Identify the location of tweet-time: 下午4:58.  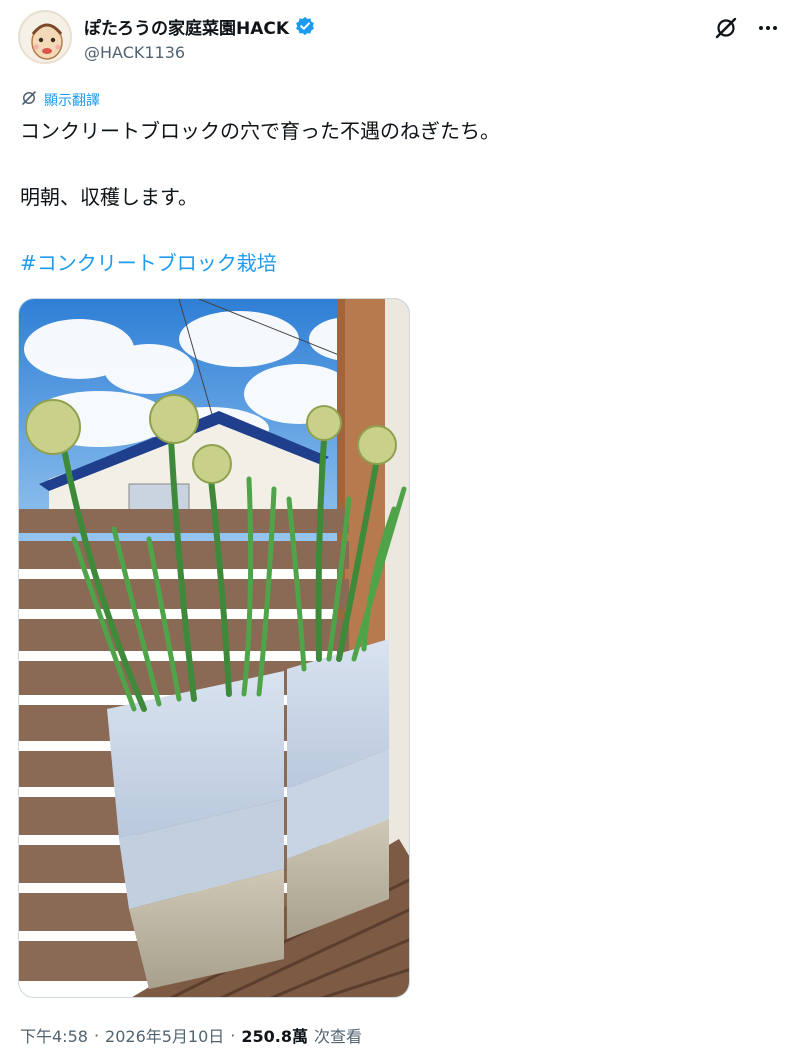
(54, 1035).